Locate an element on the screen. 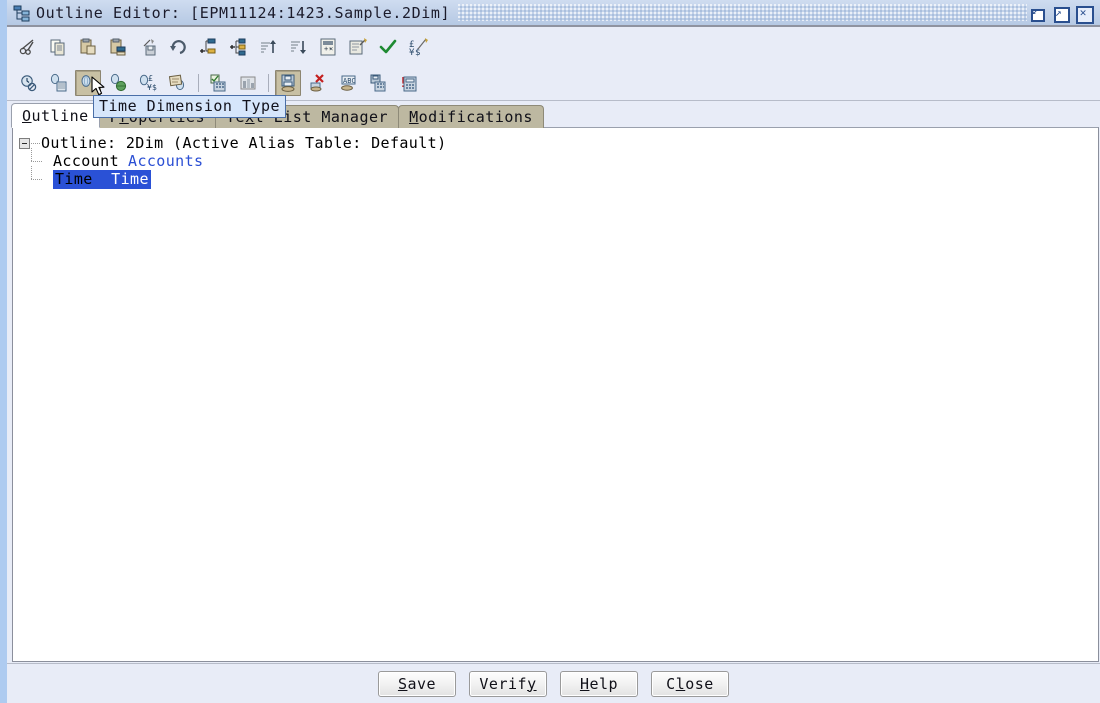 The height and width of the screenshot is (703, 1100). clock-disabled-icon is located at coordinates (28, 83).